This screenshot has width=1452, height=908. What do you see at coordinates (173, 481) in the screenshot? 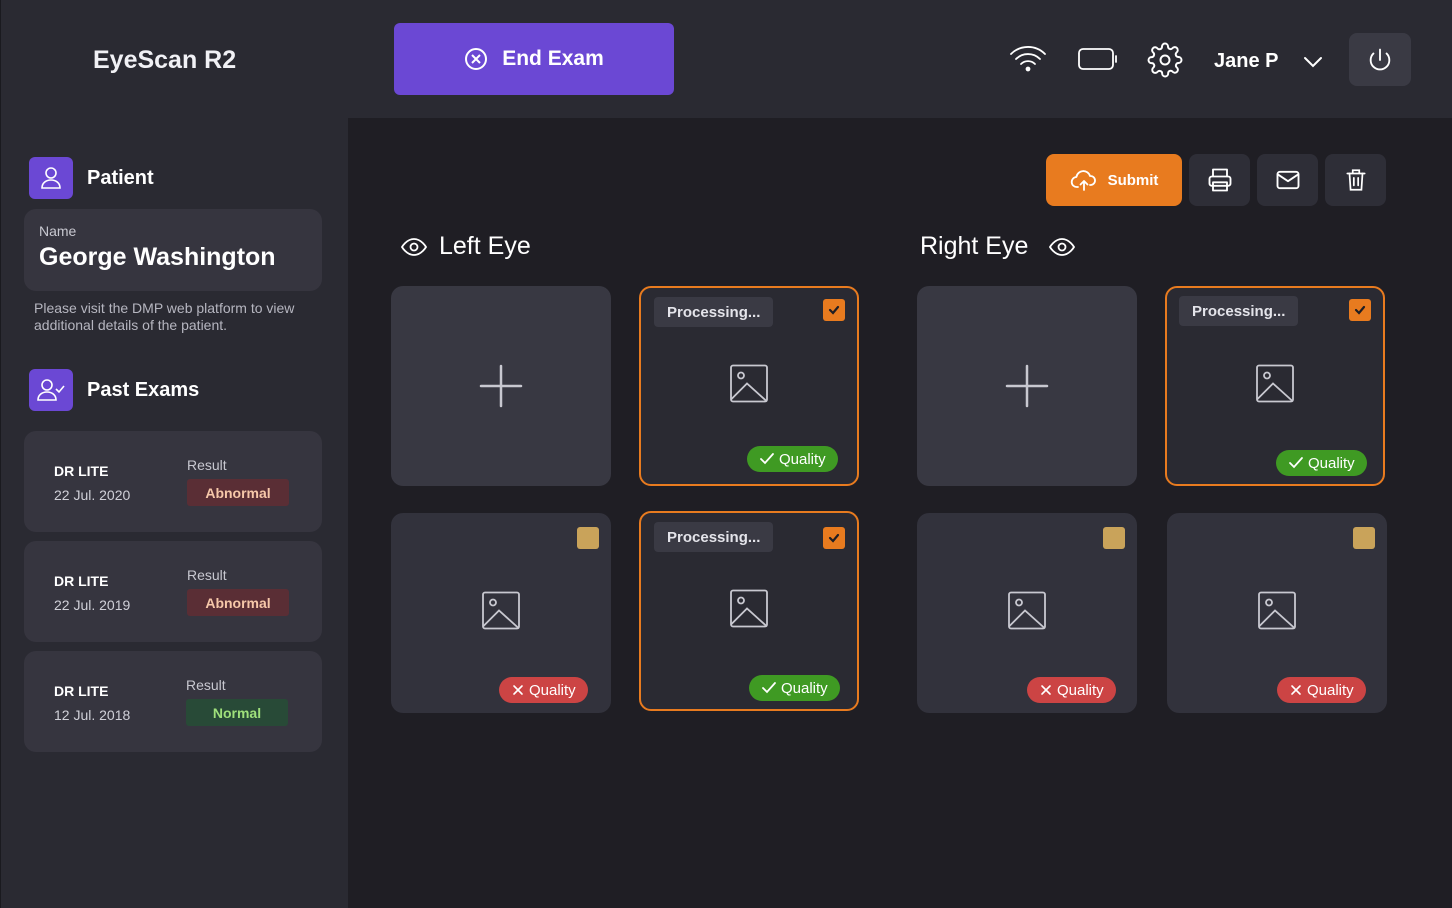
I see `past-exam-card: DR LITE 22 Jul. 2020 Result Abnormal` at bounding box center [173, 481].